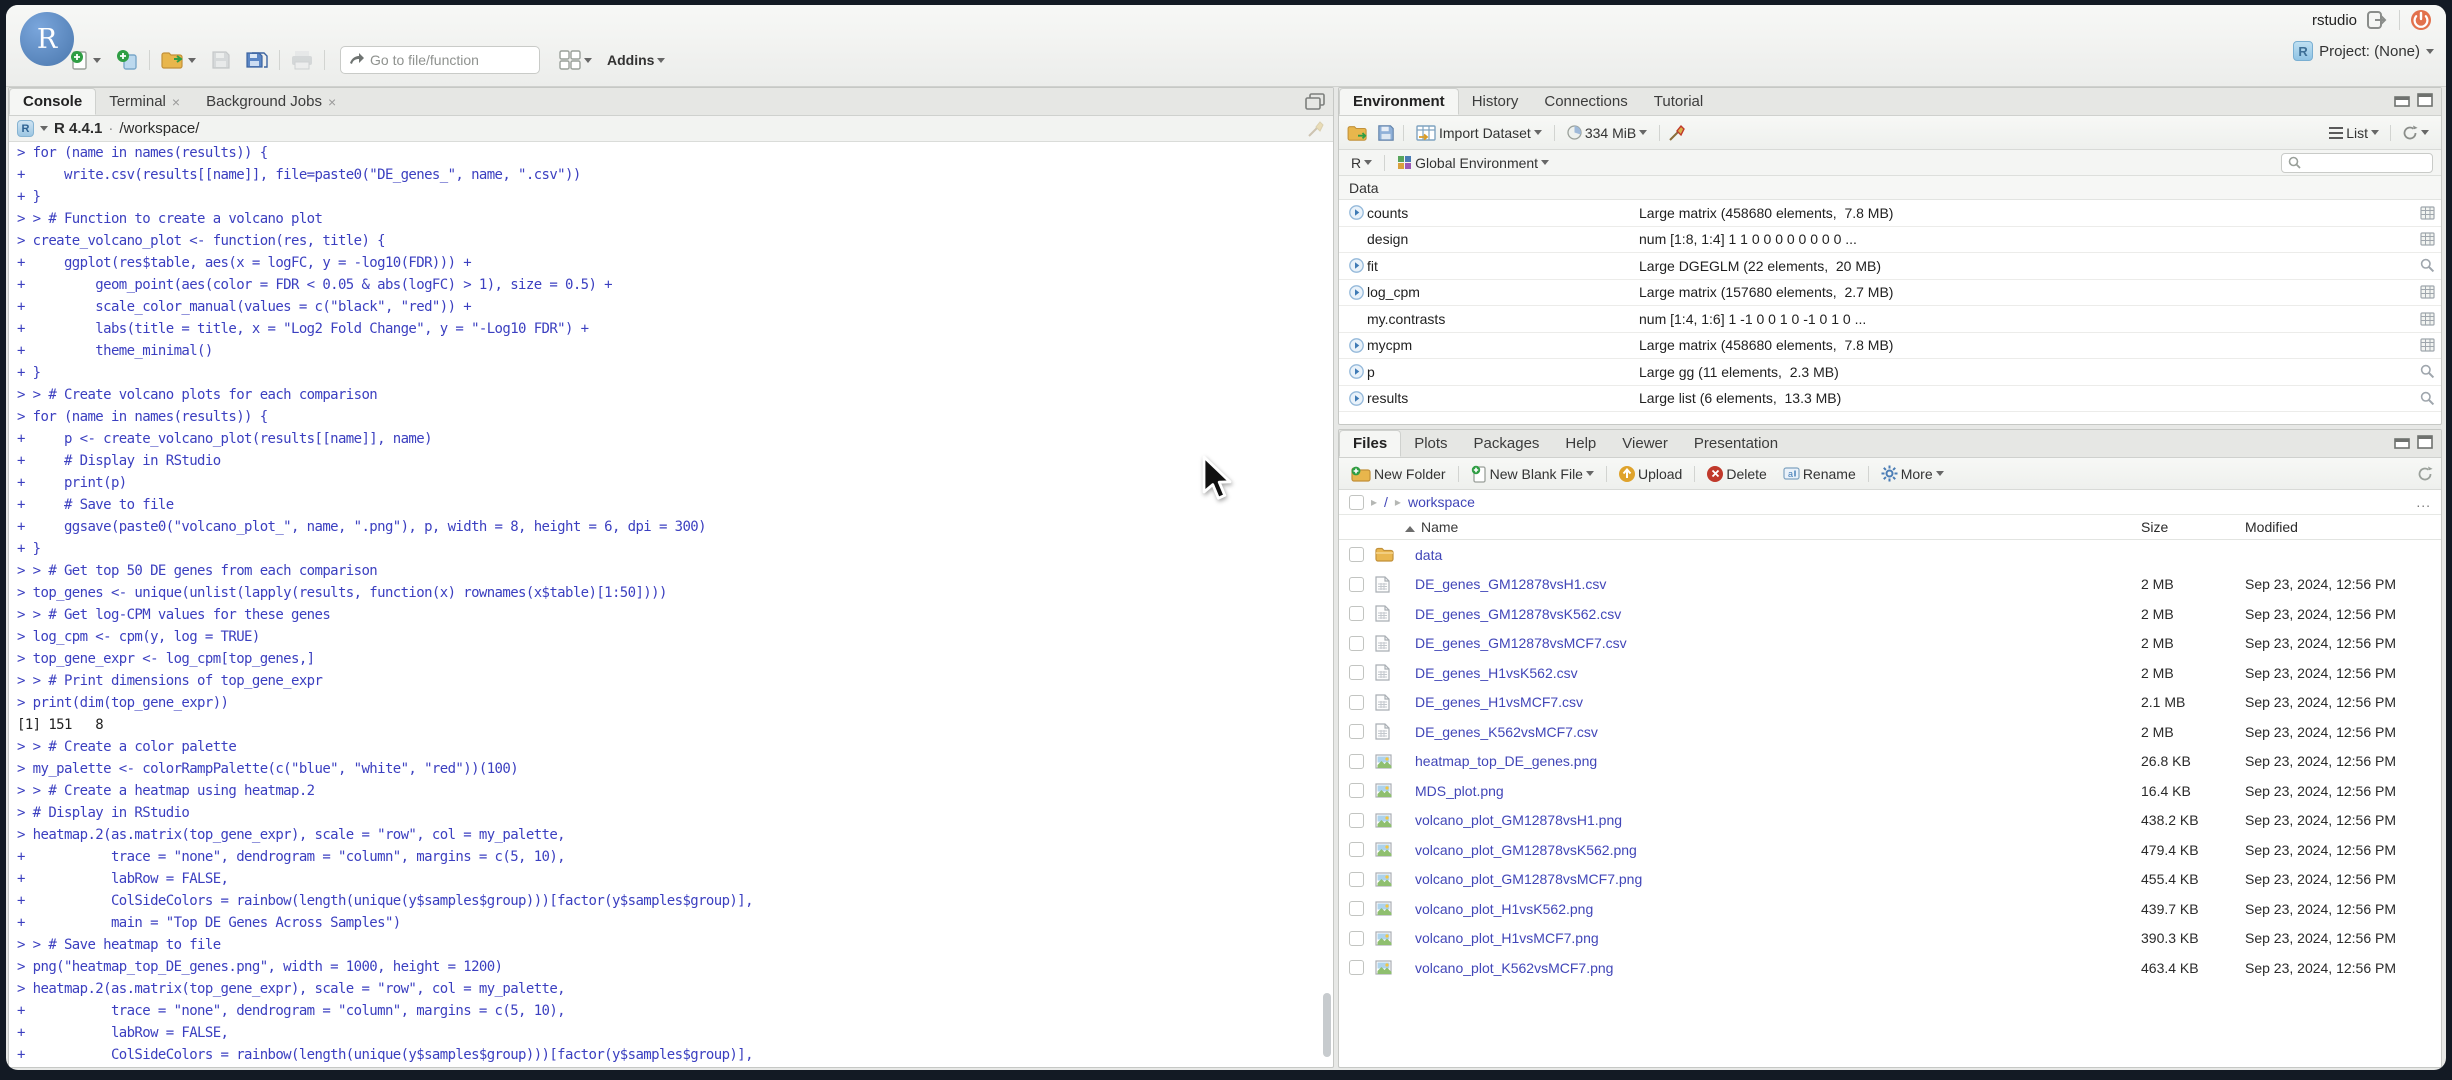 The height and width of the screenshot is (1080, 2452). Describe the element at coordinates (1315, 101) in the screenshot. I see `pane-layout-icon` at that location.